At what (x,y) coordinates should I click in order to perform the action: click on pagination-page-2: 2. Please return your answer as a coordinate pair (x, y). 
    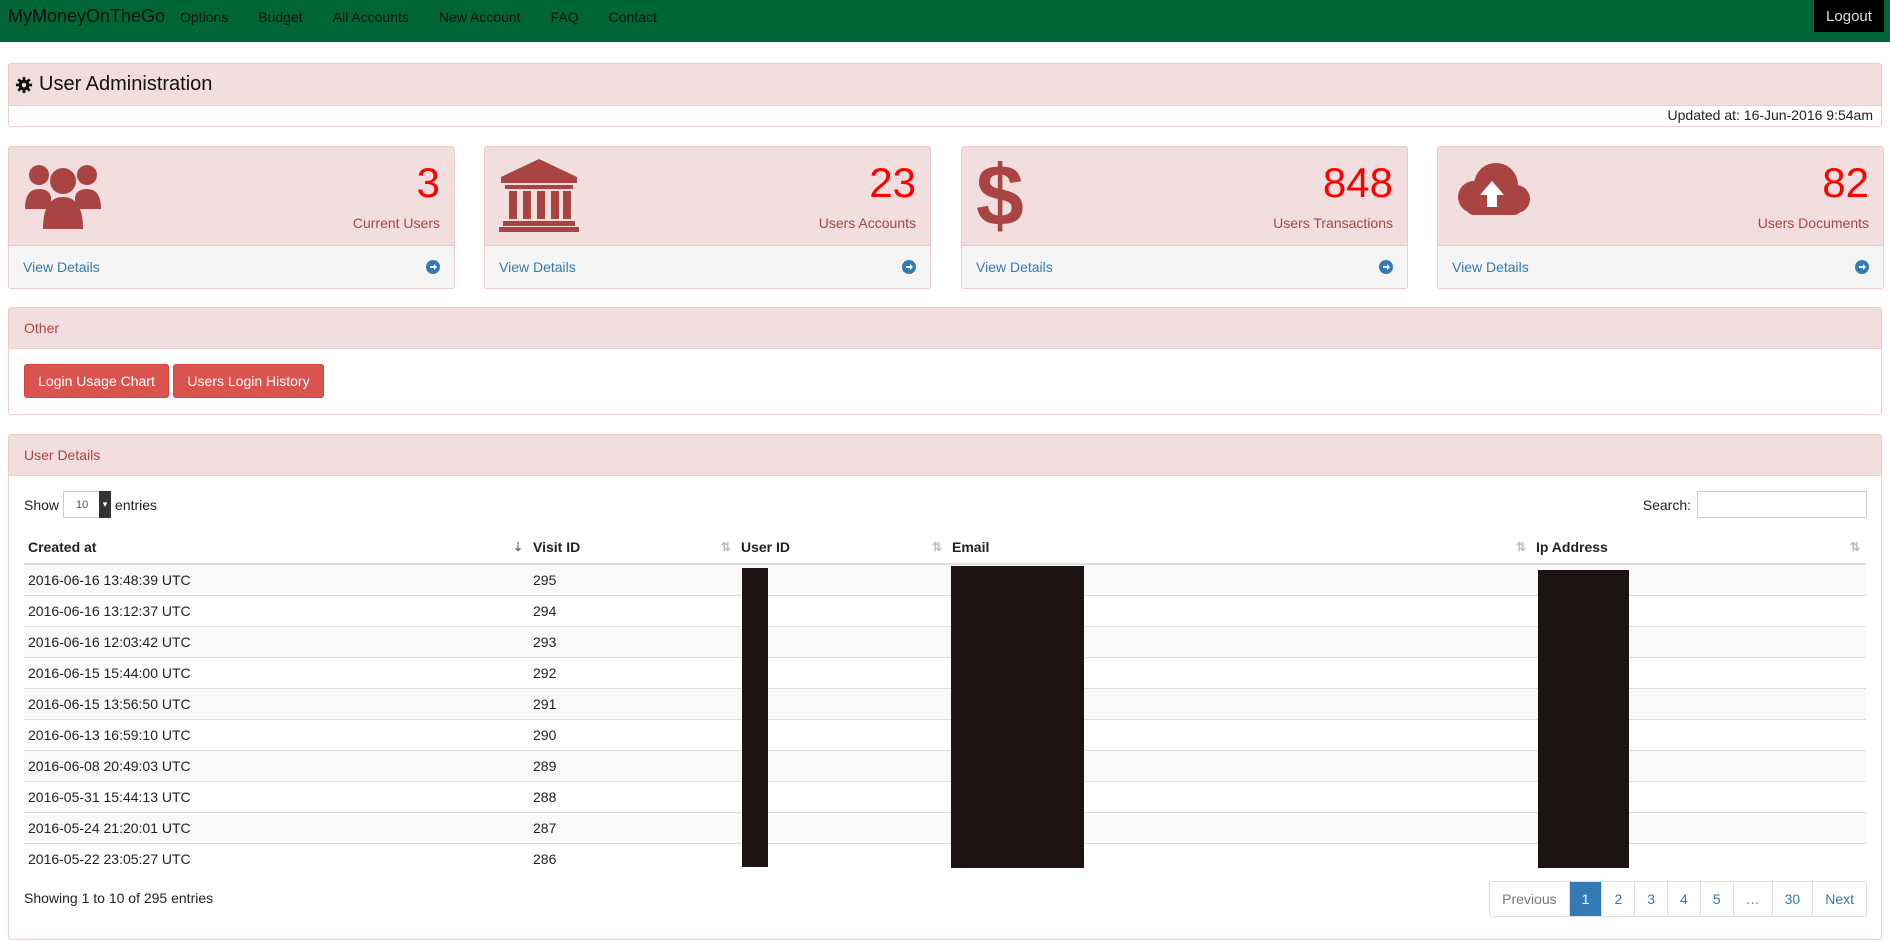
    Looking at the image, I should click on (1617, 899).